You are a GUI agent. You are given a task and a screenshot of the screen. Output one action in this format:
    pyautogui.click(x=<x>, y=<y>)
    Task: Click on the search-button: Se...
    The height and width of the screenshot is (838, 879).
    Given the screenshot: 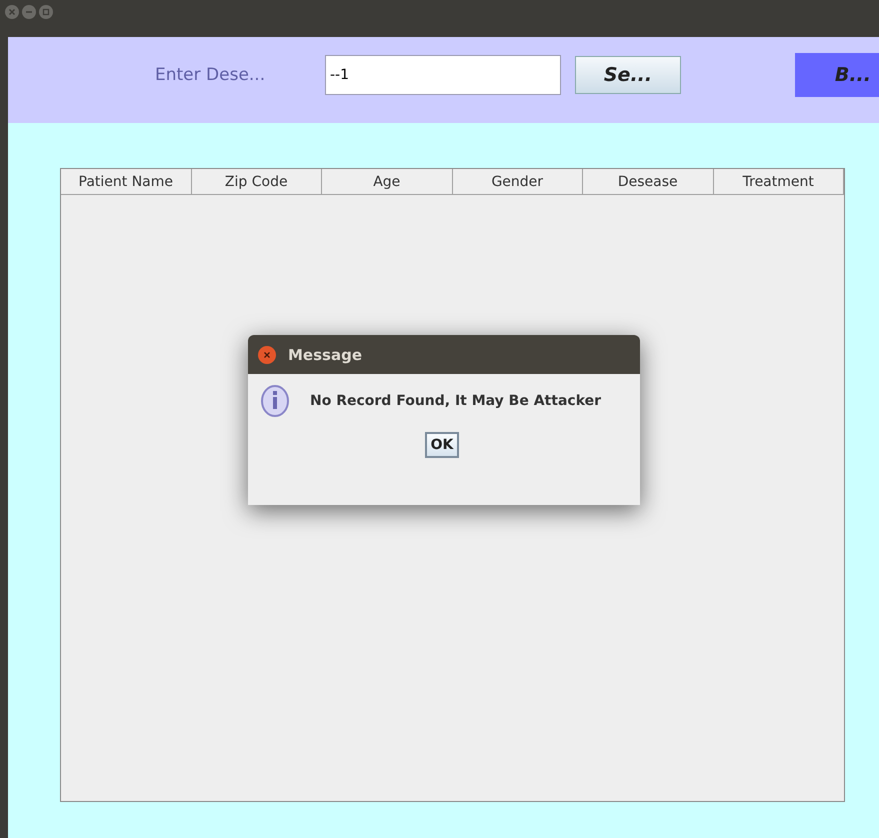 What is the action you would take?
    pyautogui.click(x=628, y=75)
    